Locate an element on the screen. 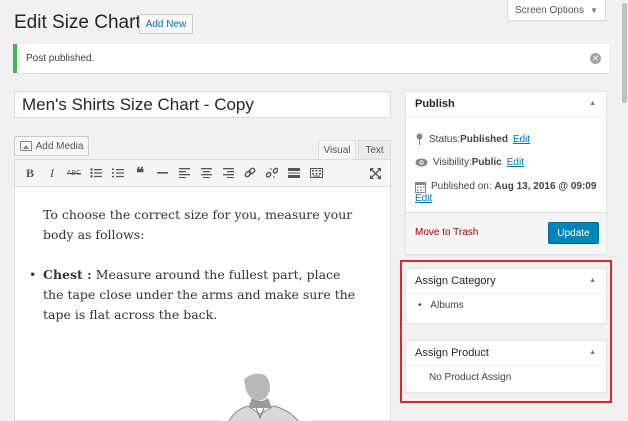 Image resolution: width=628 pixels, height=421 pixels. published-on-row: Published on: Aug 13, 2016 @ 09:09 is located at coordinates (506, 186).